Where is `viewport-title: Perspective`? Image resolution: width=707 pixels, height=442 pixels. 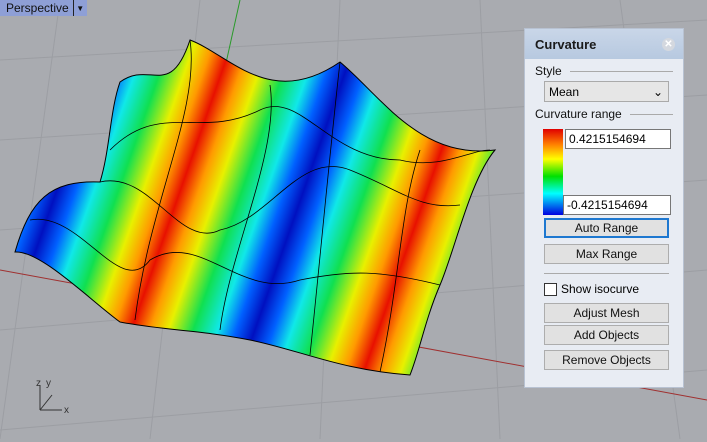
viewport-title: Perspective is located at coordinates (37, 8).